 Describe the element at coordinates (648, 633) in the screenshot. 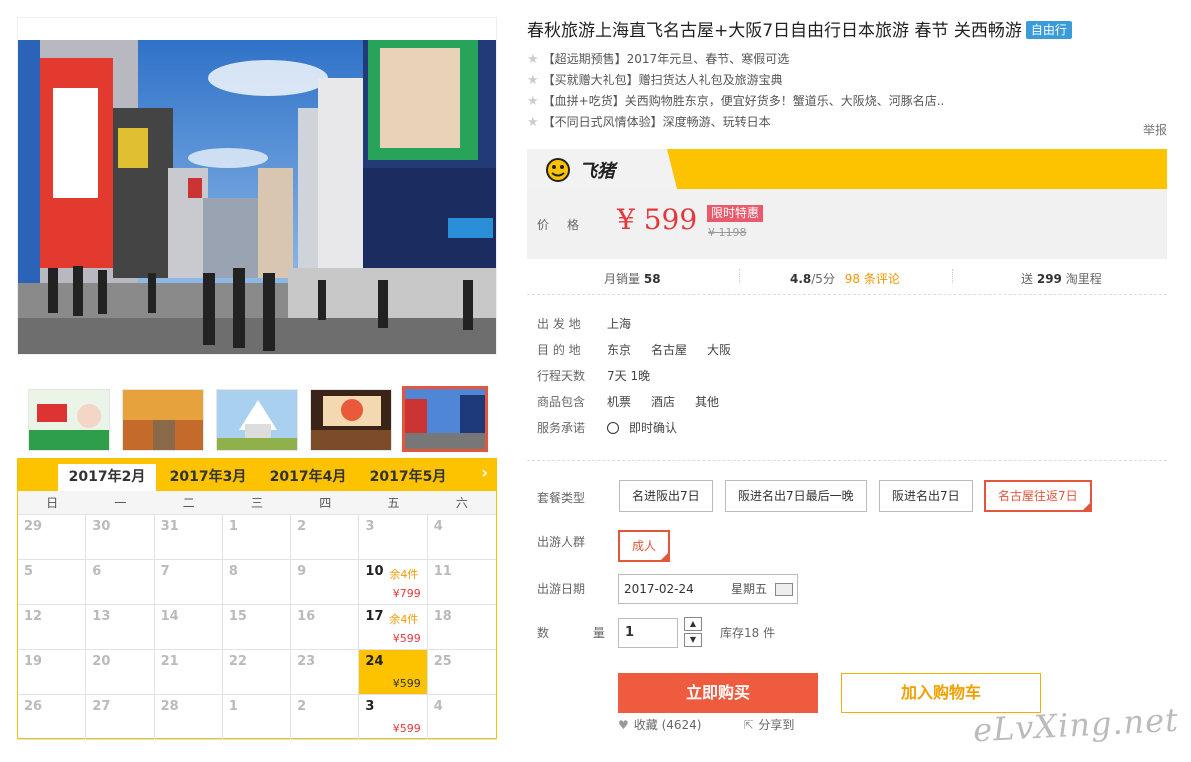

I see `quantity-input: 1` at that location.